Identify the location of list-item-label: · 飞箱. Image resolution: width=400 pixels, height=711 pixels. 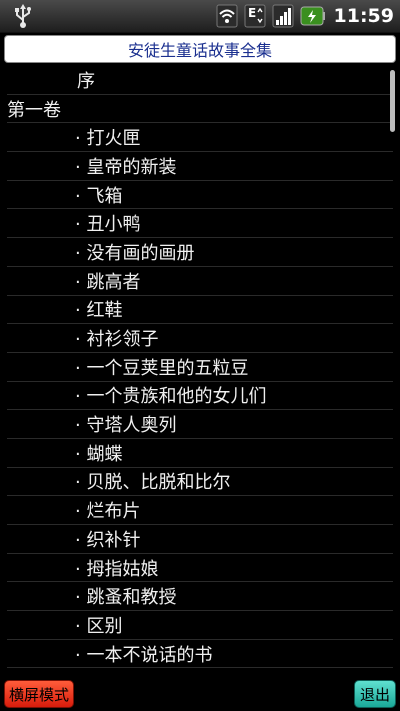
(99, 196).